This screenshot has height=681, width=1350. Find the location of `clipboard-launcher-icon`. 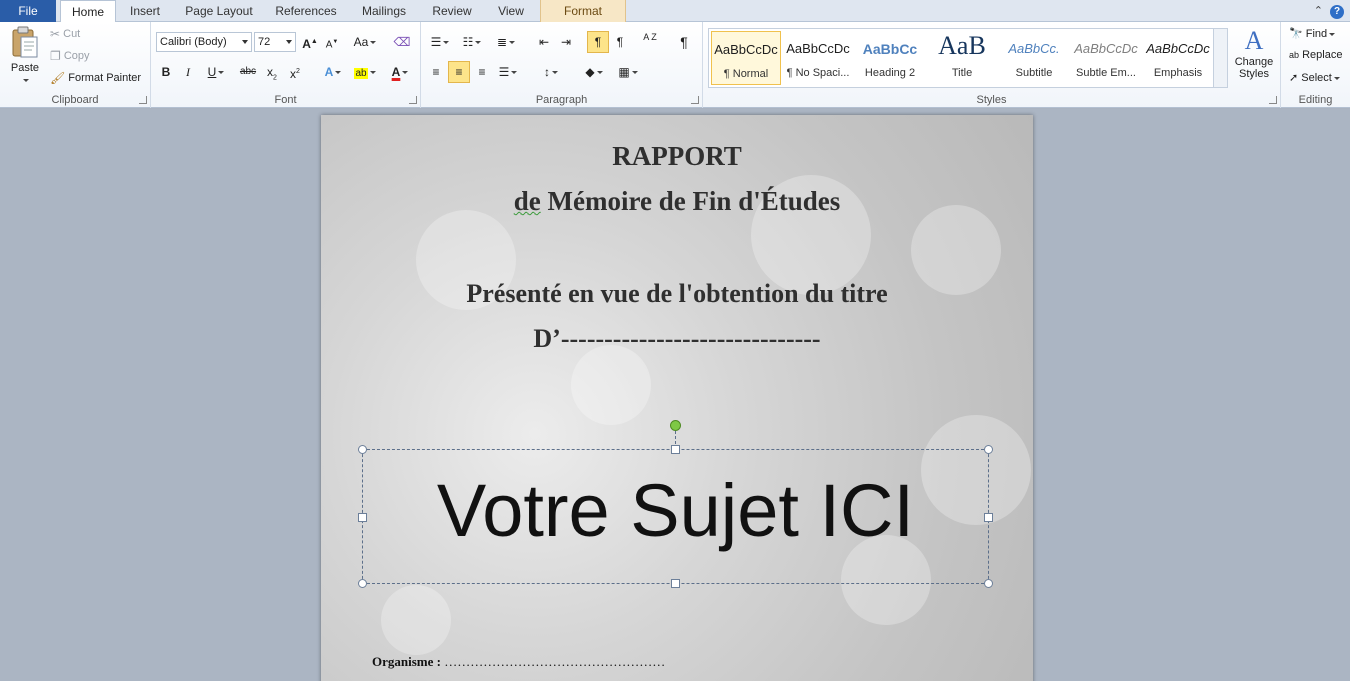

clipboard-launcher-icon is located at coordinates (143, 100).